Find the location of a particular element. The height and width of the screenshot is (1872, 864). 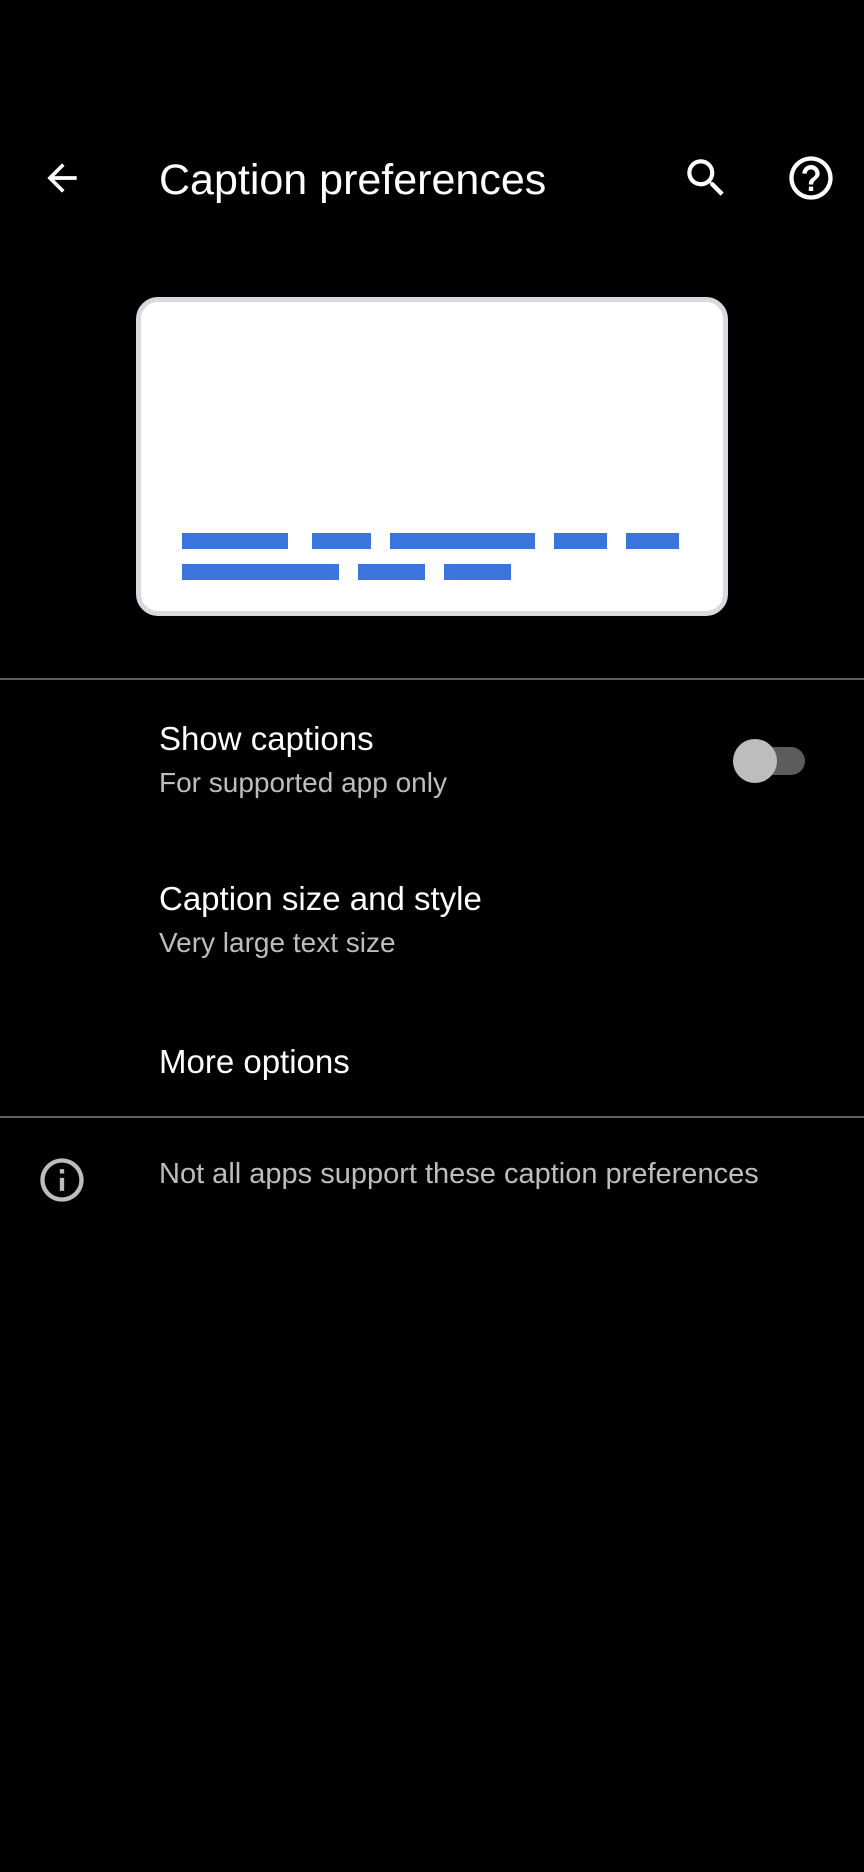

divider-top is located at coordinates (432, 679).